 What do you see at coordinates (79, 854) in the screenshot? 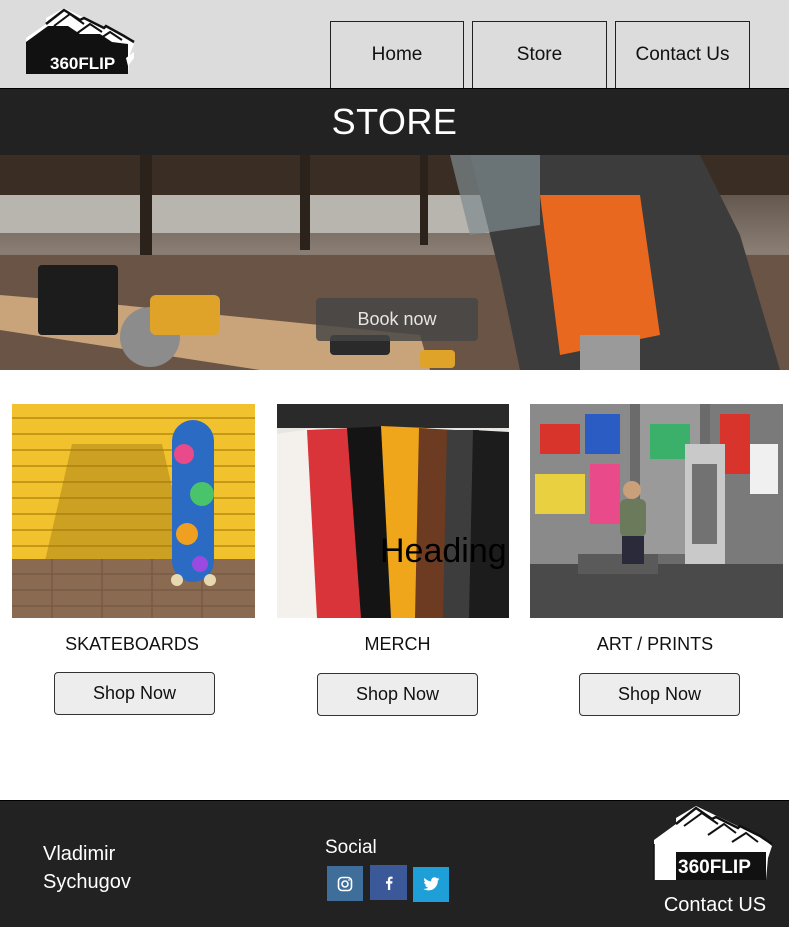
I see `author-first-name: Vladimir` at bounding box center [79, 854].